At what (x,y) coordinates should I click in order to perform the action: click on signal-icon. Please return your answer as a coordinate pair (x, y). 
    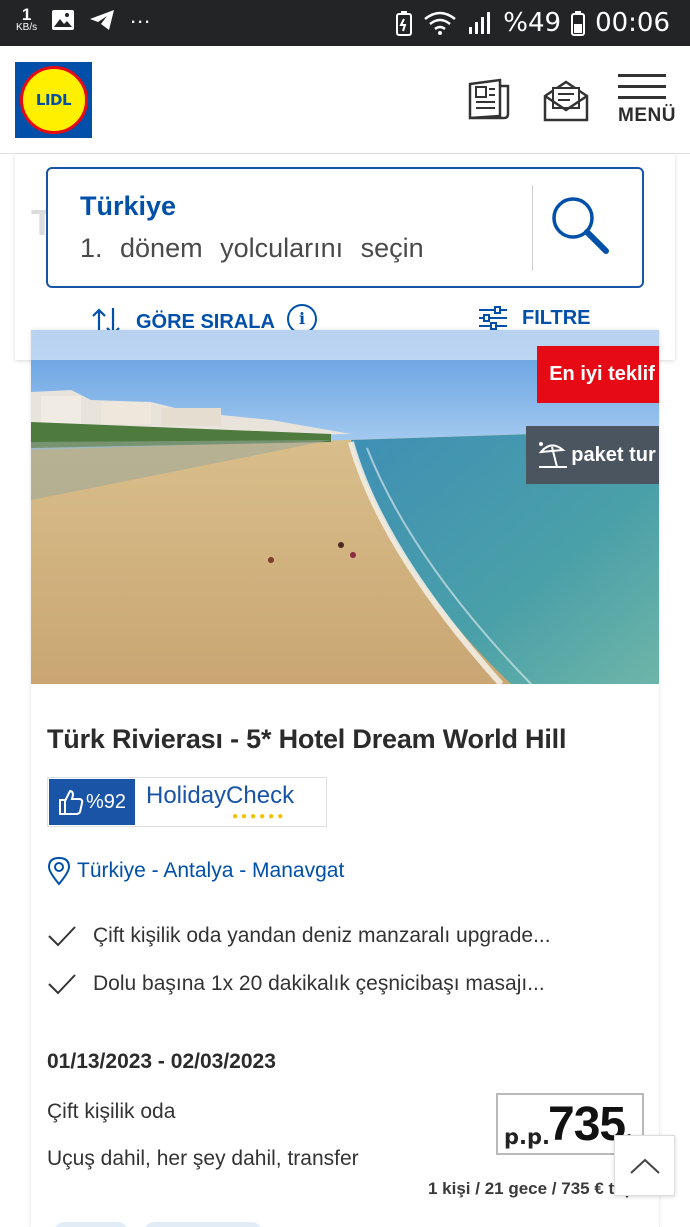
    Looking at the image, I should click on (480, 23).